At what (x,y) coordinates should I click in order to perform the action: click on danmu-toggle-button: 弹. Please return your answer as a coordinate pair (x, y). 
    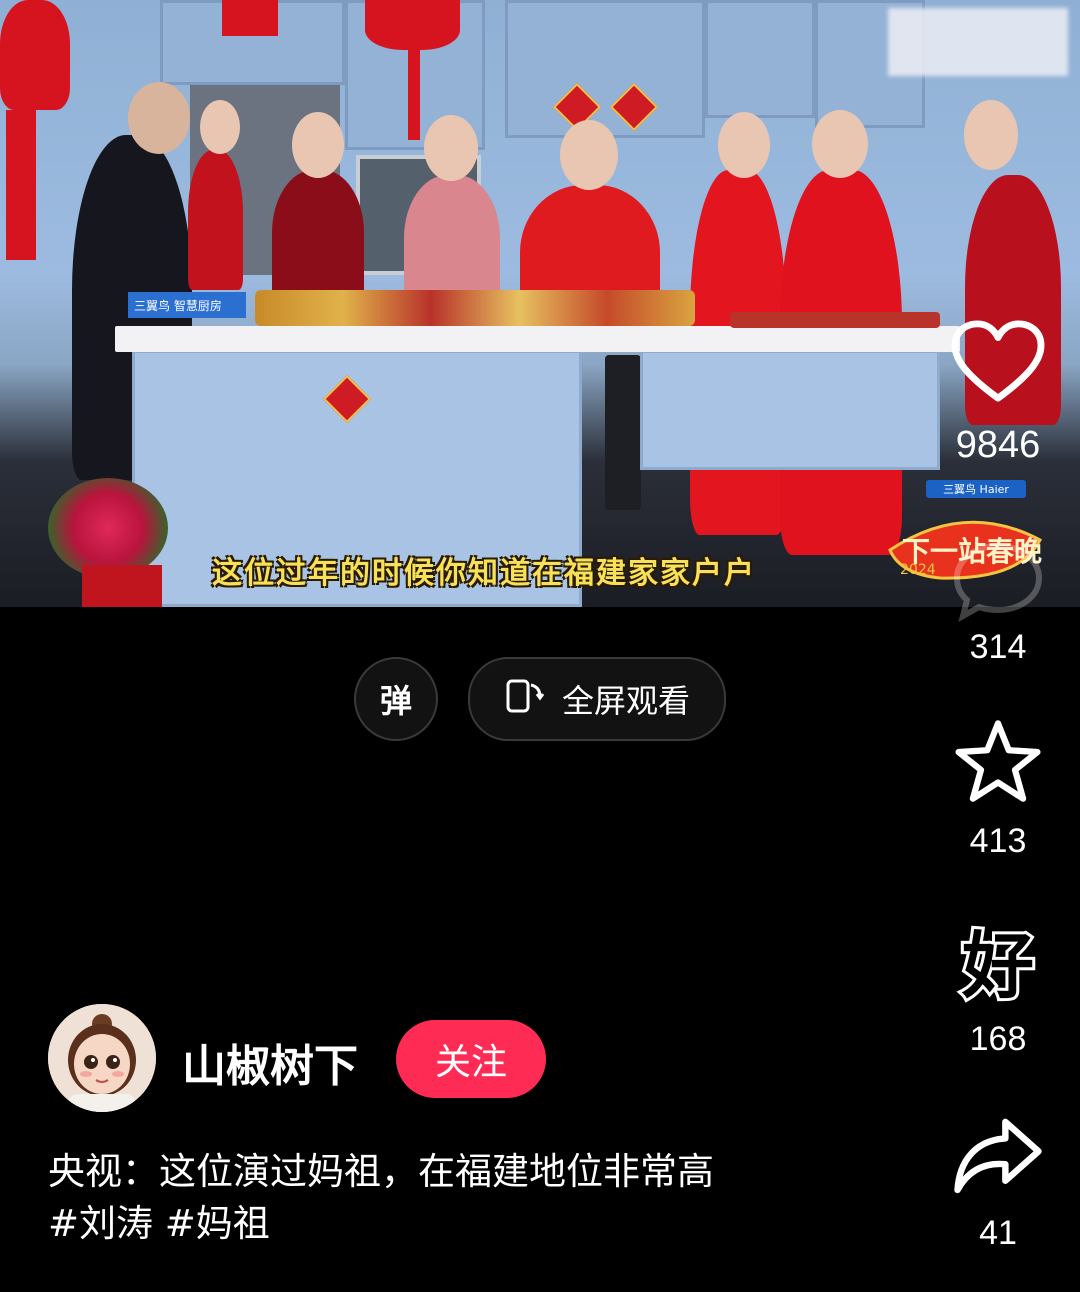
    Looking at the image, I should click on (396, 699).